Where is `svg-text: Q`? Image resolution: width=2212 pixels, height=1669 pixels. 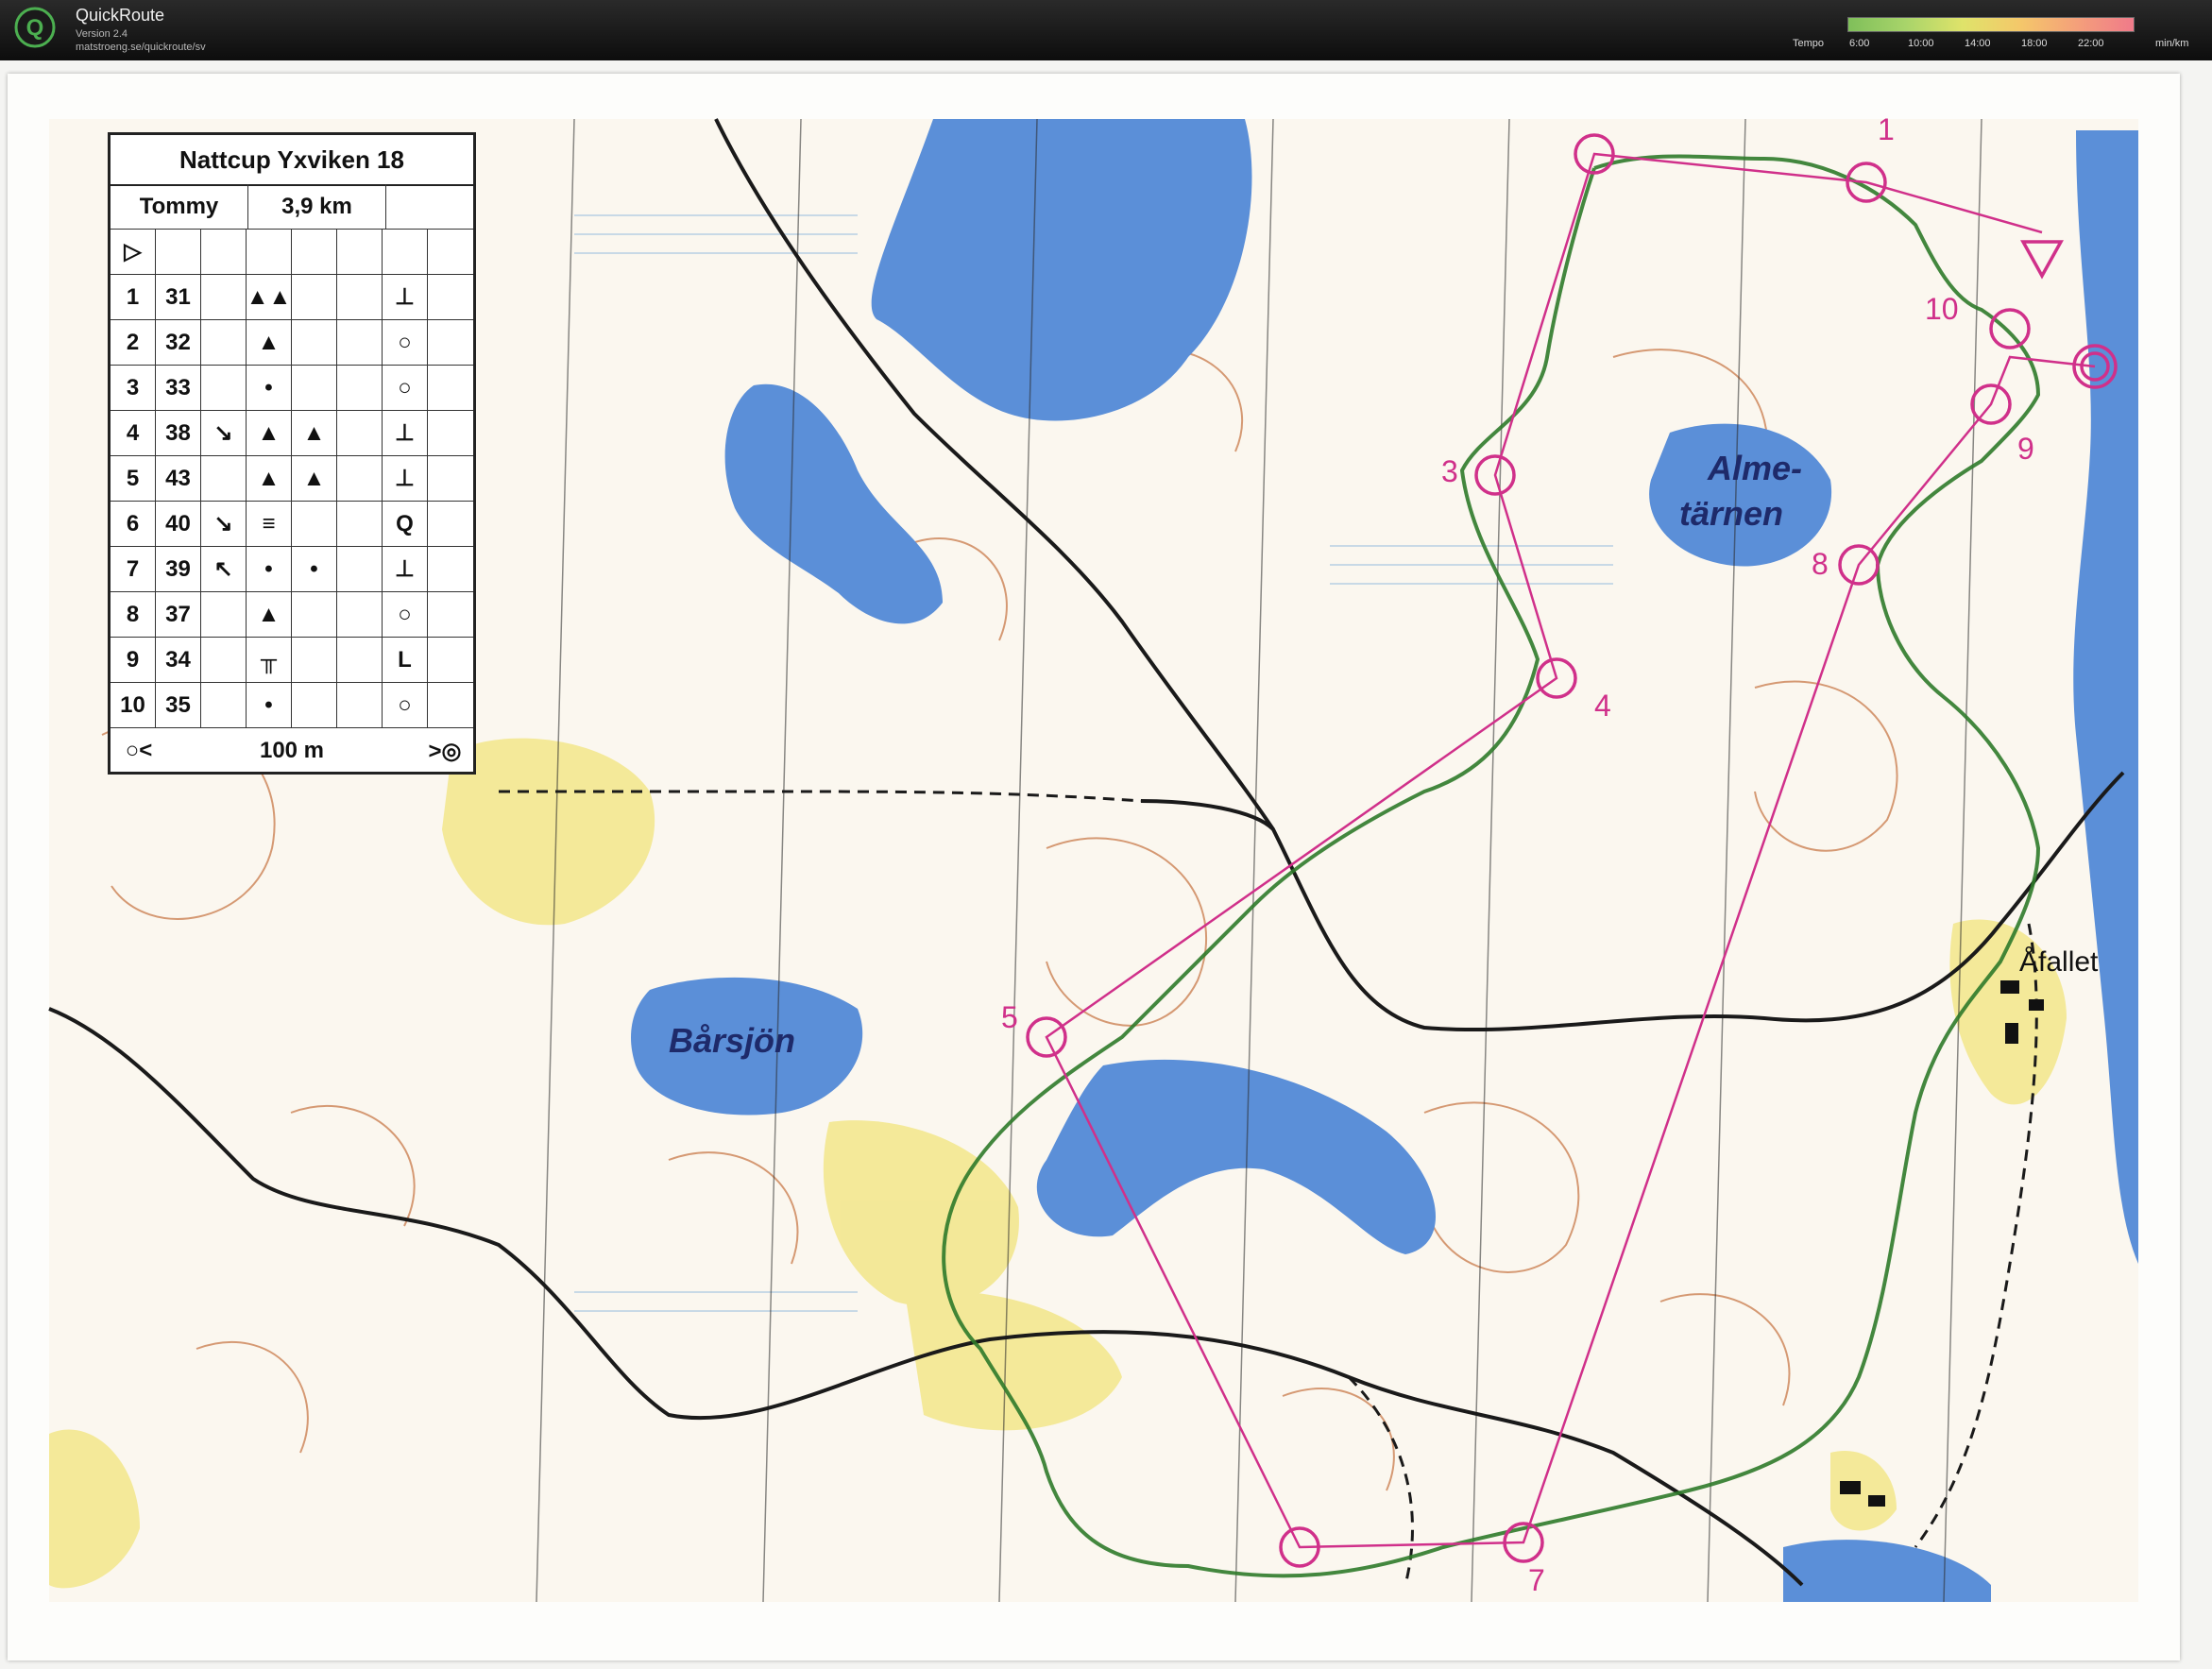
svg-text: Q is located at coordinates (35, 28).